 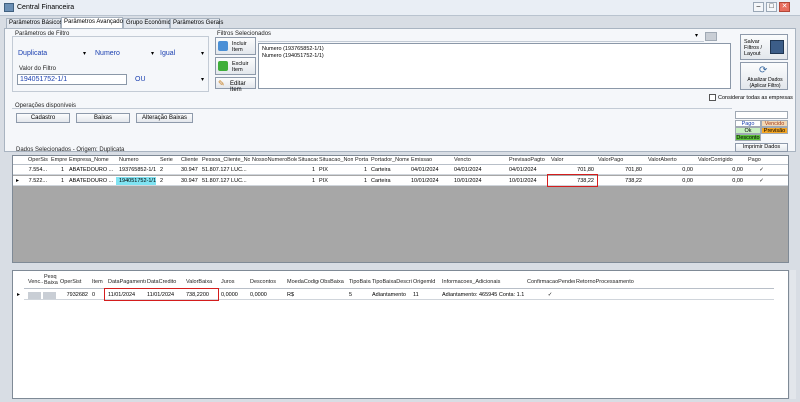 I want to click on vertical-scrollbar, so click(x=793, y=334).